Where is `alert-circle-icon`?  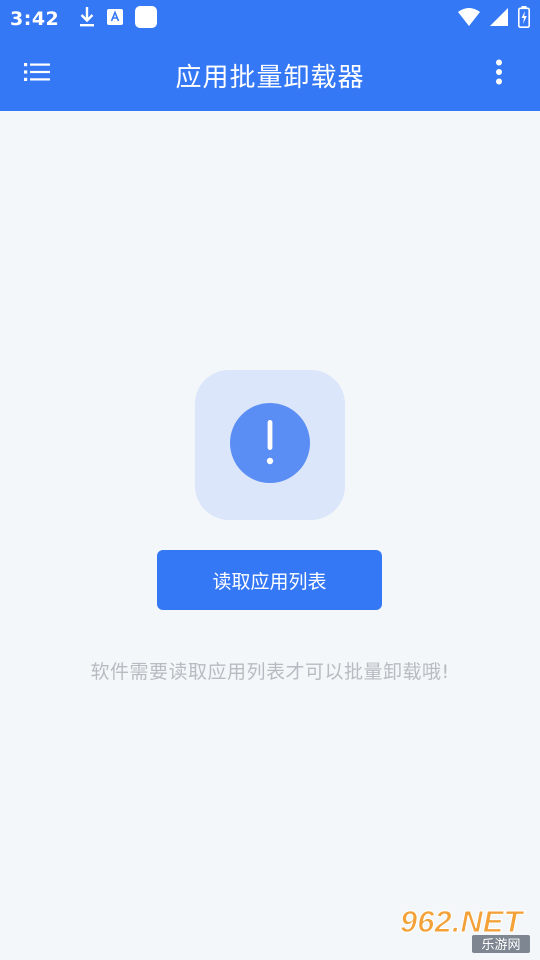 alert-circle-icon is located at coordinates (270, 445).